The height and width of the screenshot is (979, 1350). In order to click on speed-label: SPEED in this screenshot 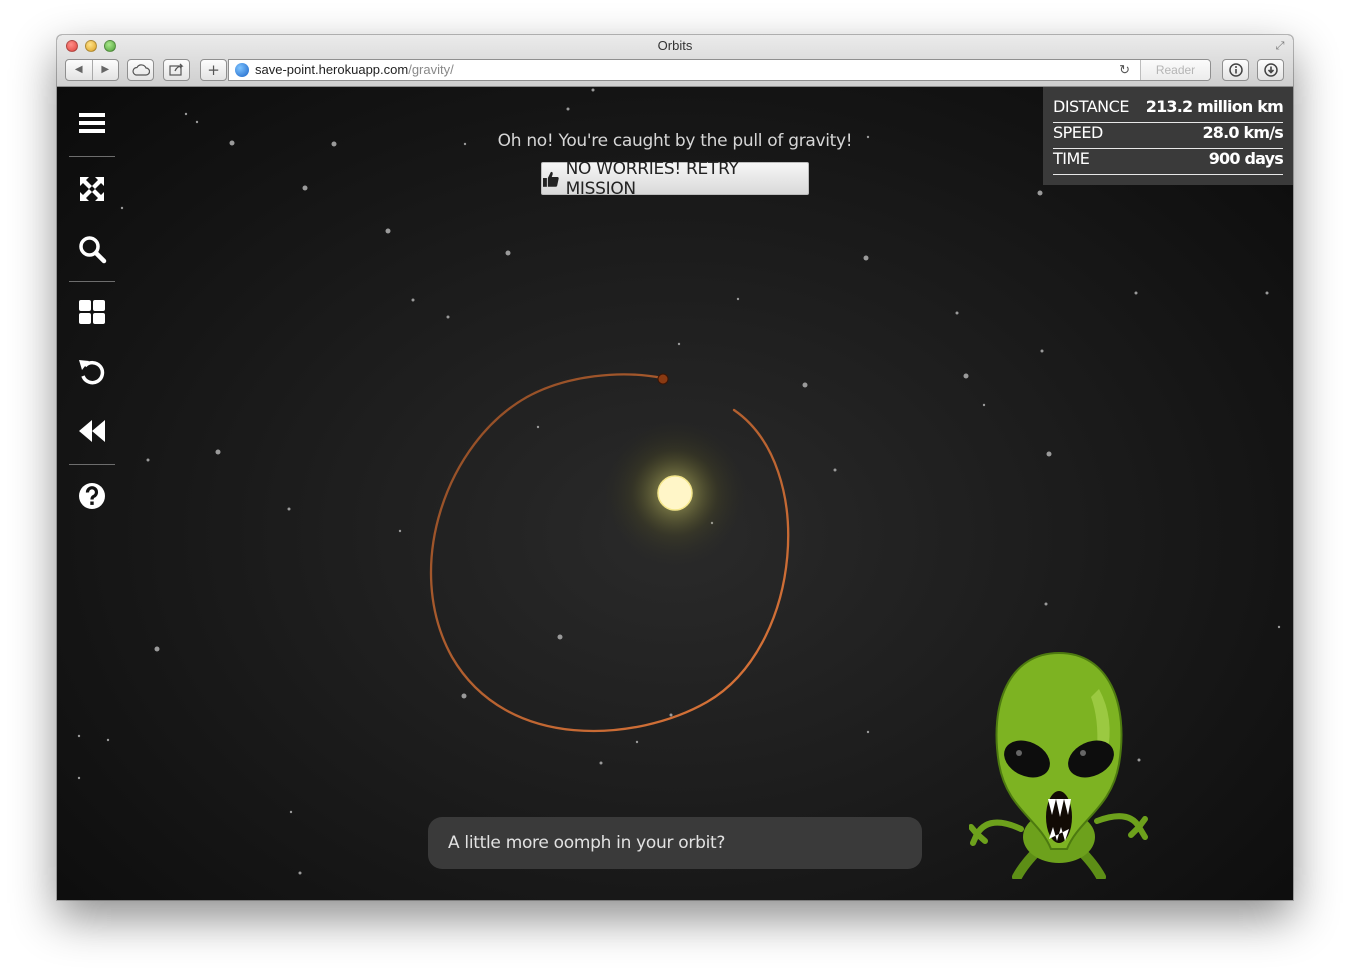, I will do `click(1078, 132)`.